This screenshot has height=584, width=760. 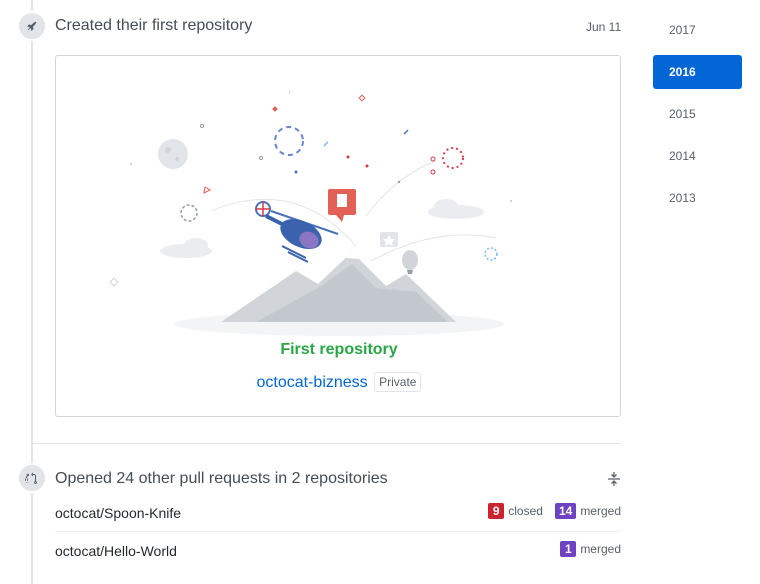 I want to click on pr-repo-link: octocat/Hello-World, so click(x=116, y=551).